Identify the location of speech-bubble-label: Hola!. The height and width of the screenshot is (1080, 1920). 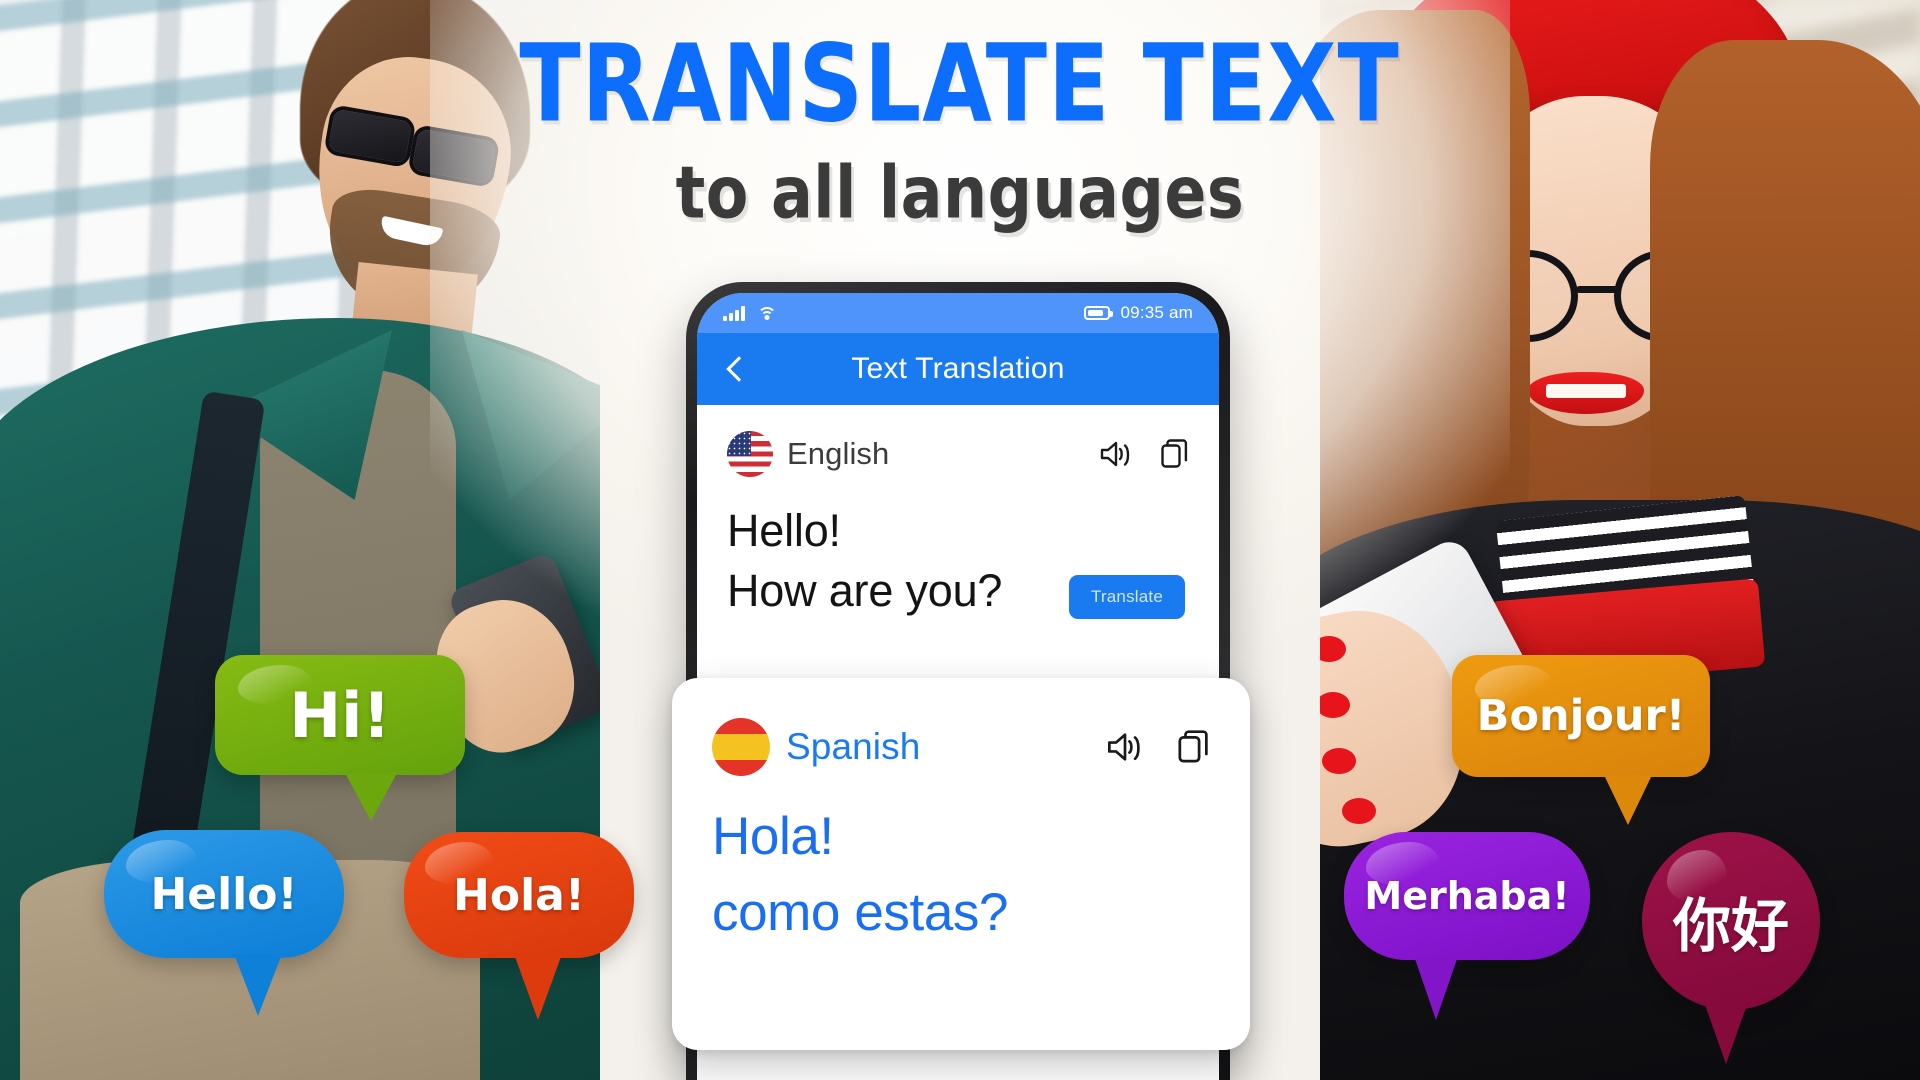
(519, 895).